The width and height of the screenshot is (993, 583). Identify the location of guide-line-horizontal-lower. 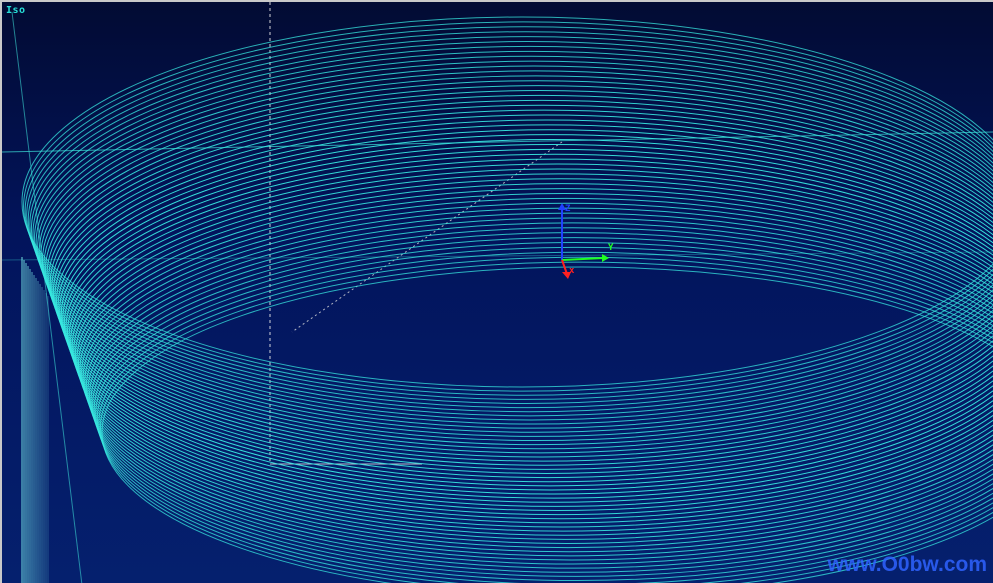
(497, 256).